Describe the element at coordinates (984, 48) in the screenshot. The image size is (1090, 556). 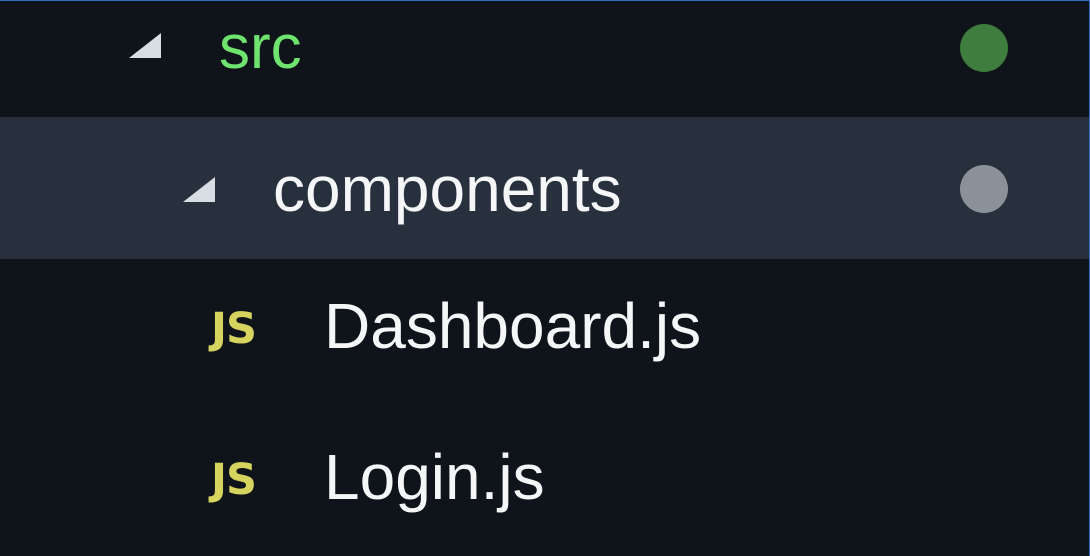
I see `status-dot-src` at that location.